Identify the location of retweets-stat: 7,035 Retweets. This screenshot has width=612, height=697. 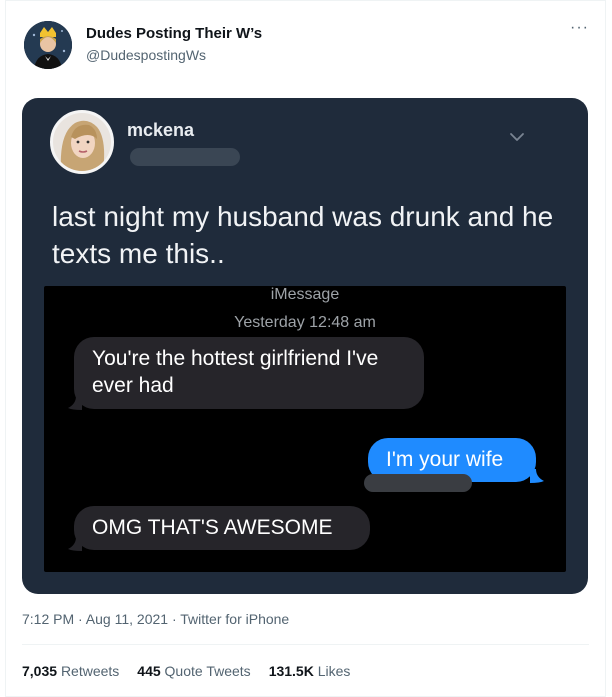
(70, 671).